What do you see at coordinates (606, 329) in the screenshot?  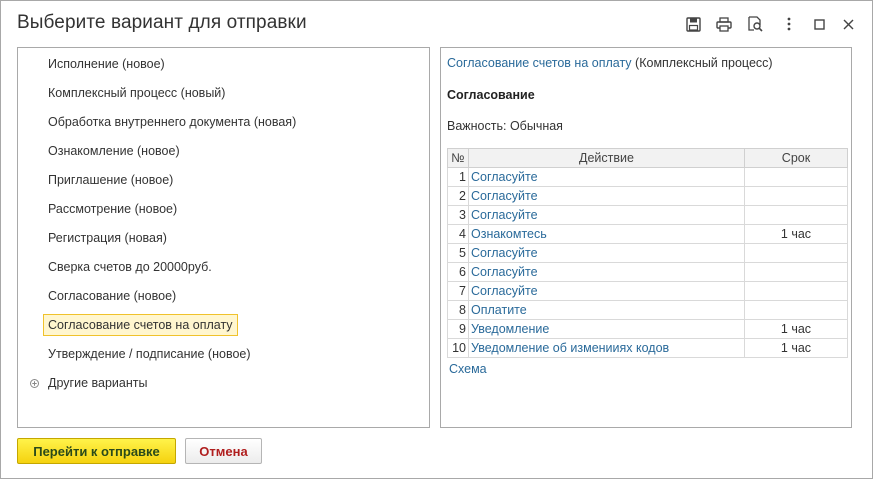 I see `row-action: Уведомление` at bounding box center [606, 329].